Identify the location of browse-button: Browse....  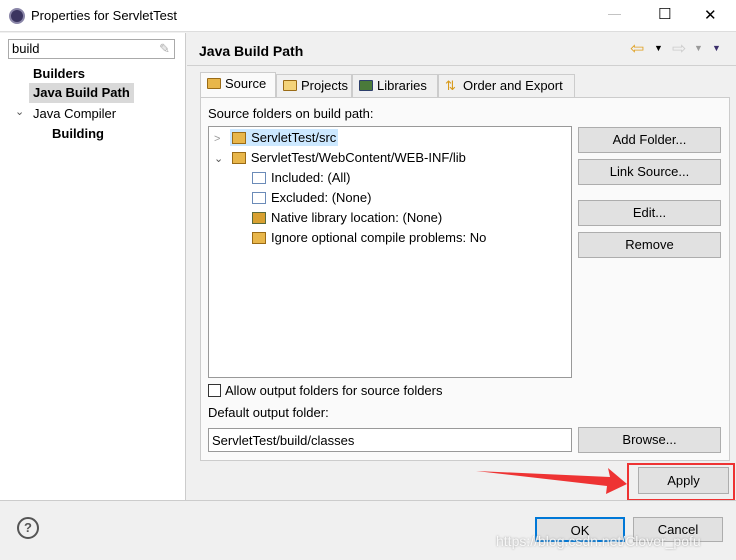
(649, 440).